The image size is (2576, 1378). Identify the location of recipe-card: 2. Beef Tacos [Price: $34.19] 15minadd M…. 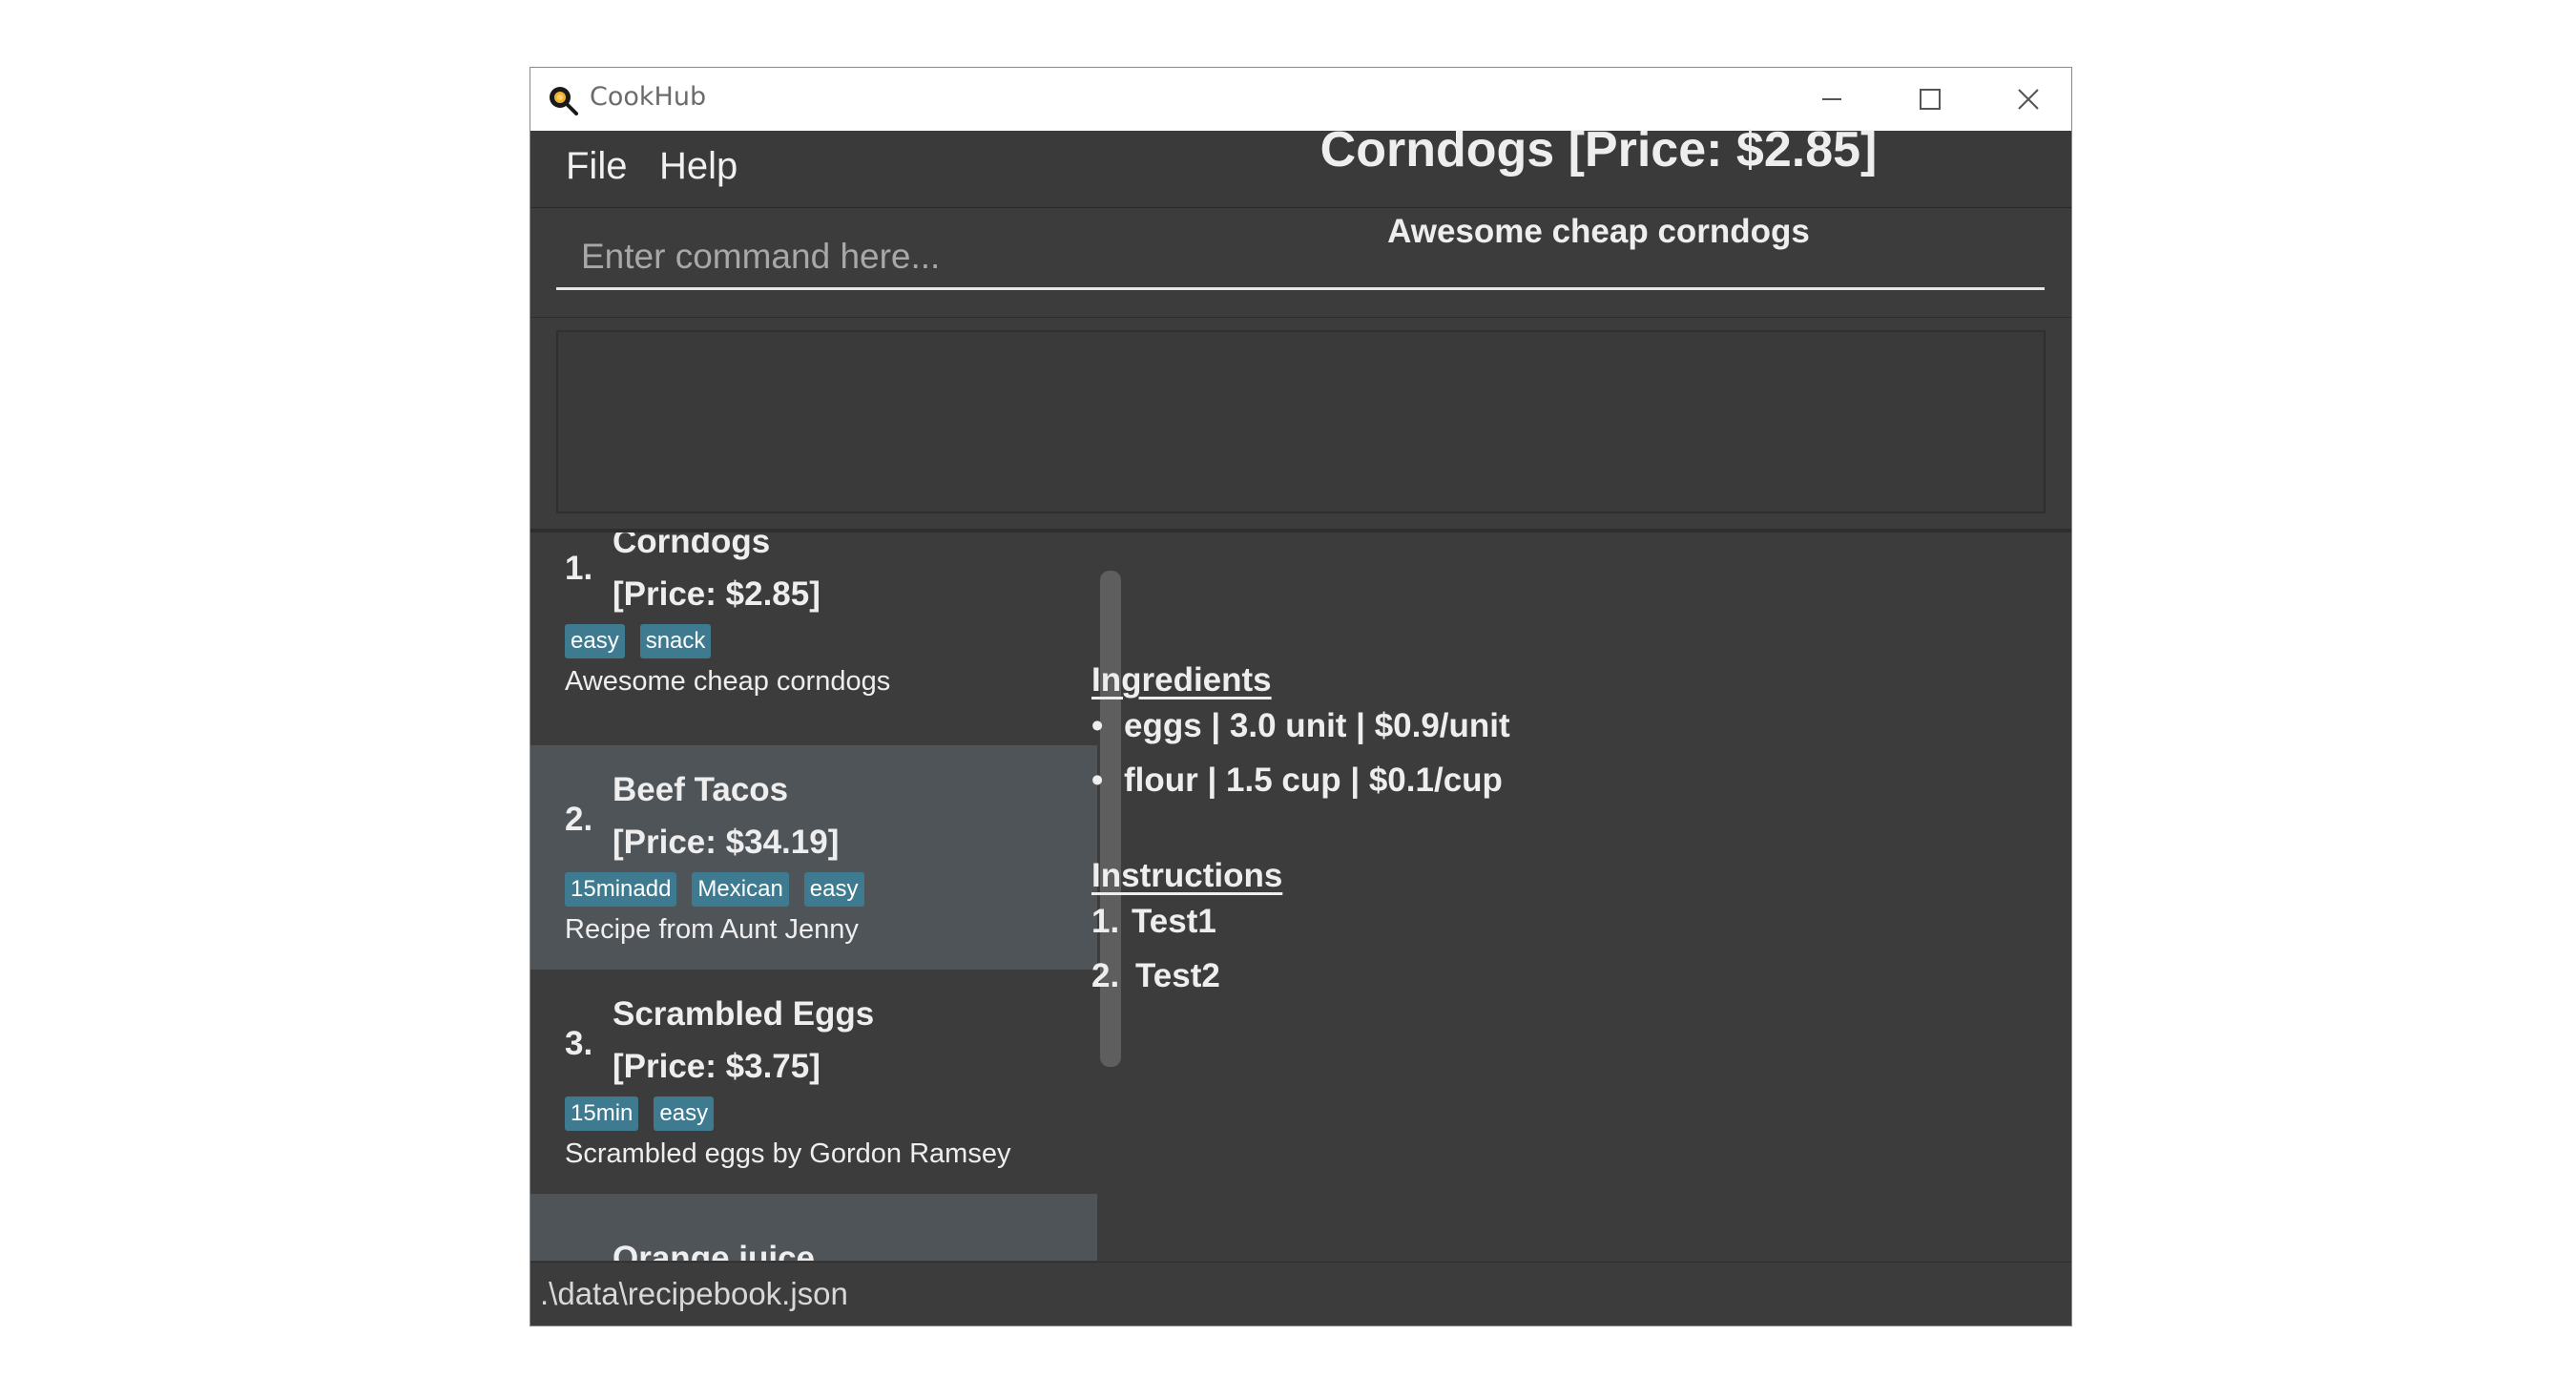
(813, 857).